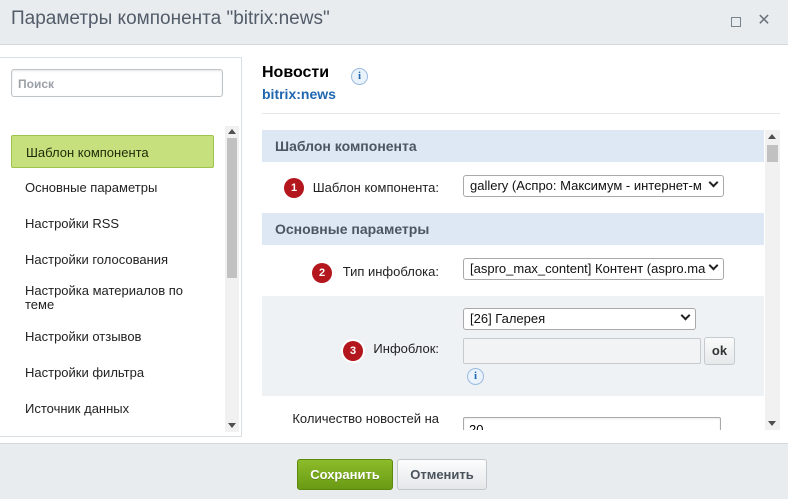 The height and width of the screenshot is (499, 788). What do you see at coordinates (294, 188) in the screenshot?
I see `badge-1: 1` at bounding box center [294, 188].